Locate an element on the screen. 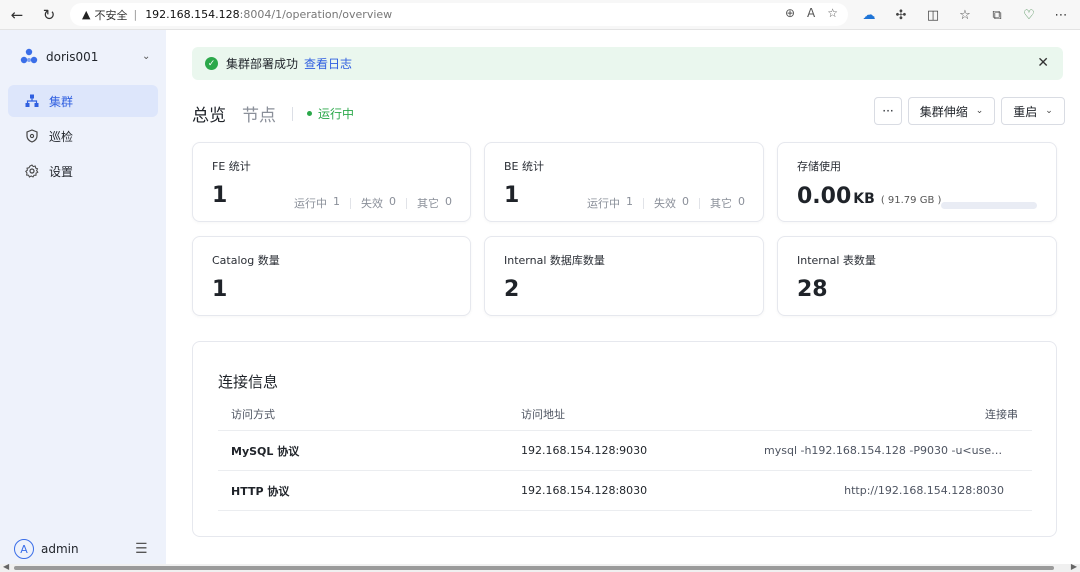 The image size is (1080, 572). card-label: FE 统计 is located at coordinates (231, 166).